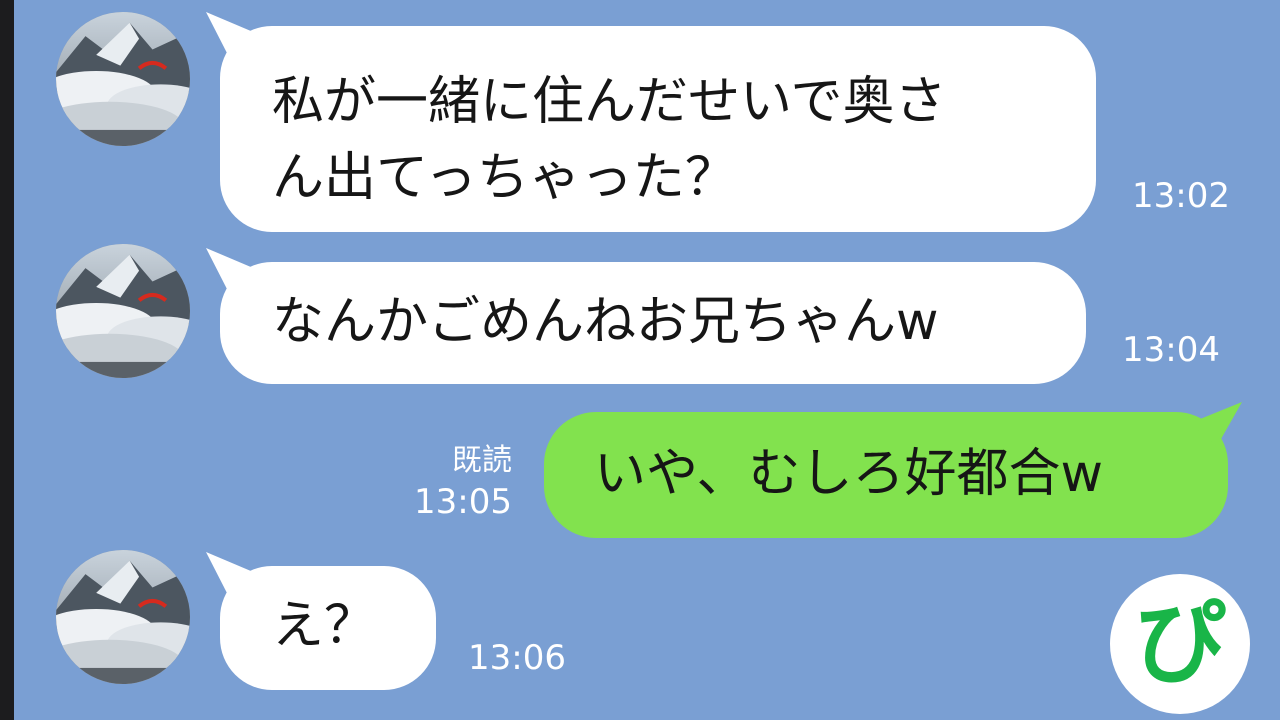  What do you see at coordinates (463, 502) in the screenshot?
I see `message-time: 13:05` at bounding box center [463, 502].